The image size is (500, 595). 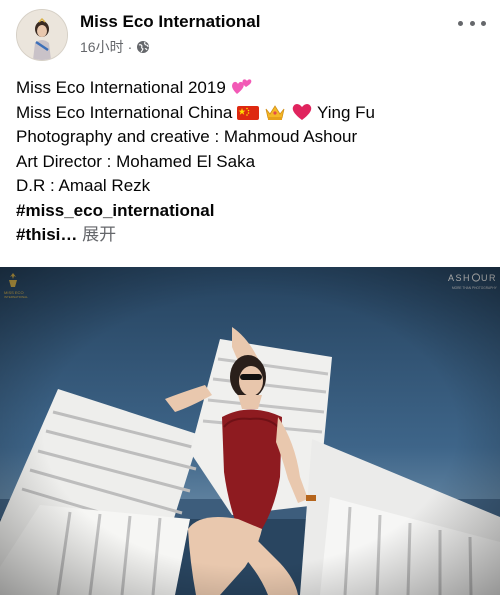 What do you see at coordinates (99, 234) in the screenshot?
I see `see-more-link: 展开` at bounding box center [99, 234].